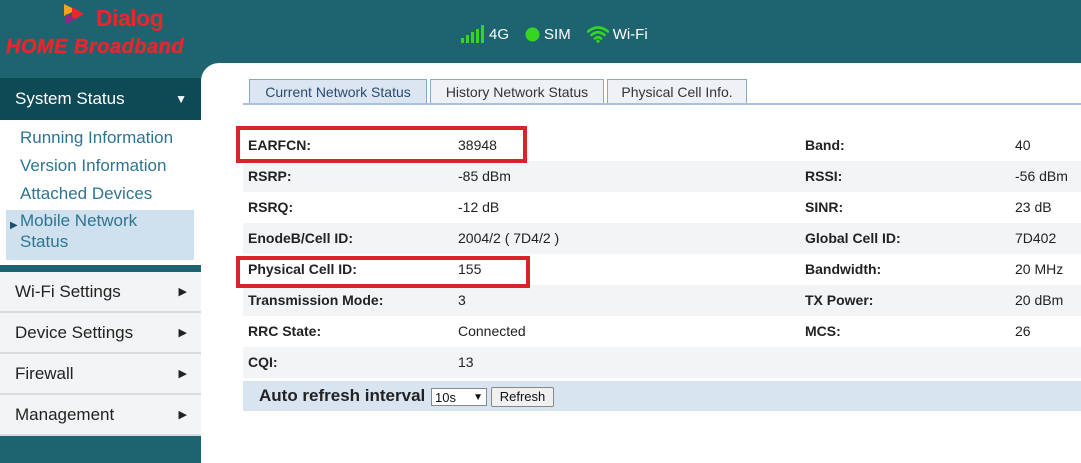 The height and width of the screenshot is (463, 1081). What do you see at coordinates (597, 34) in the screenshot?
I see `wifi-icon` at bounding box center [597, 34].